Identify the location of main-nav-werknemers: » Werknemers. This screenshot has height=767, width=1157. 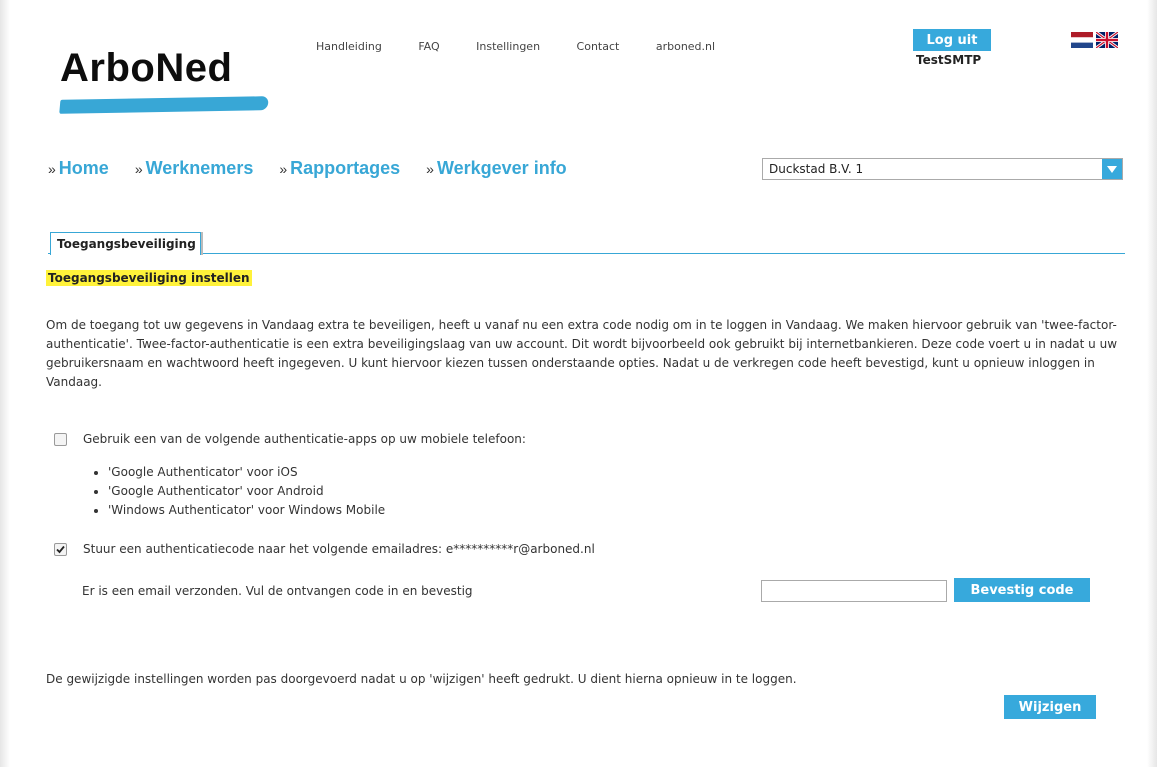
(194, 168).